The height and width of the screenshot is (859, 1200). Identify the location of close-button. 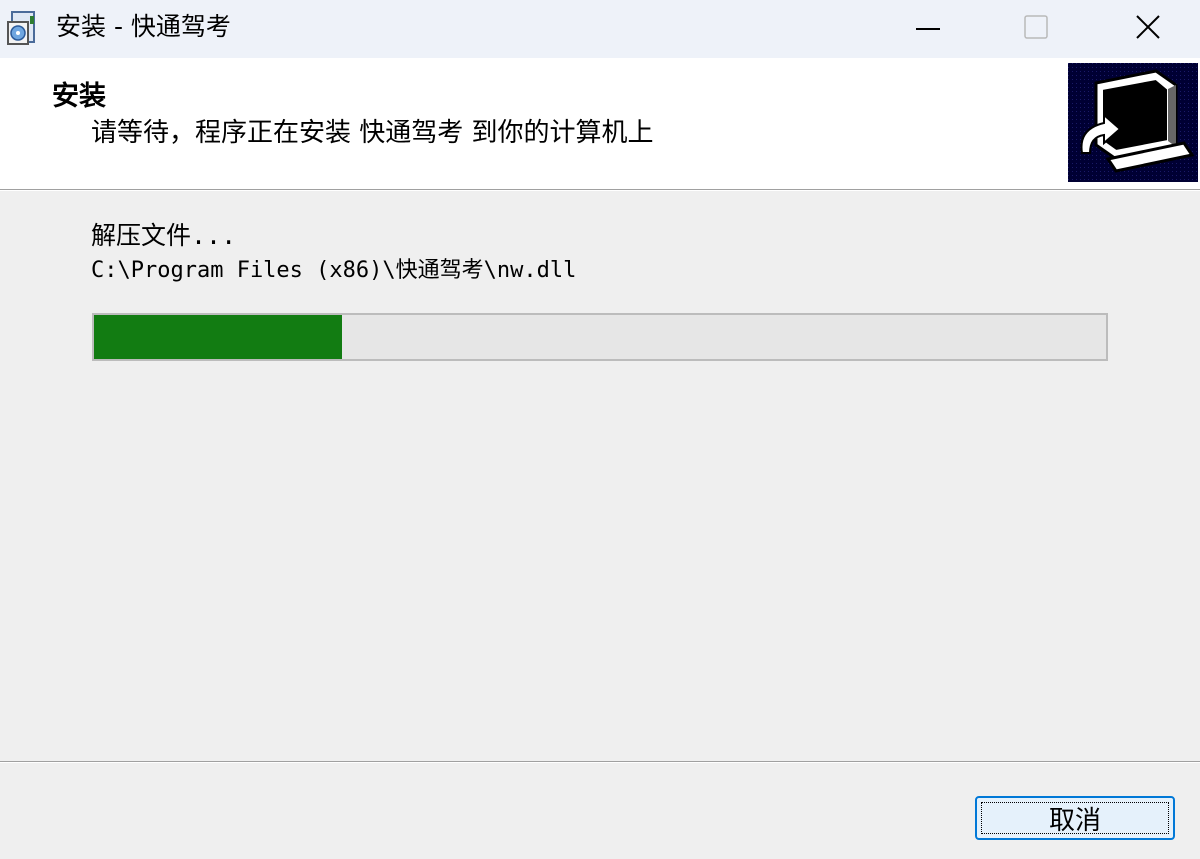
(1148, 27).